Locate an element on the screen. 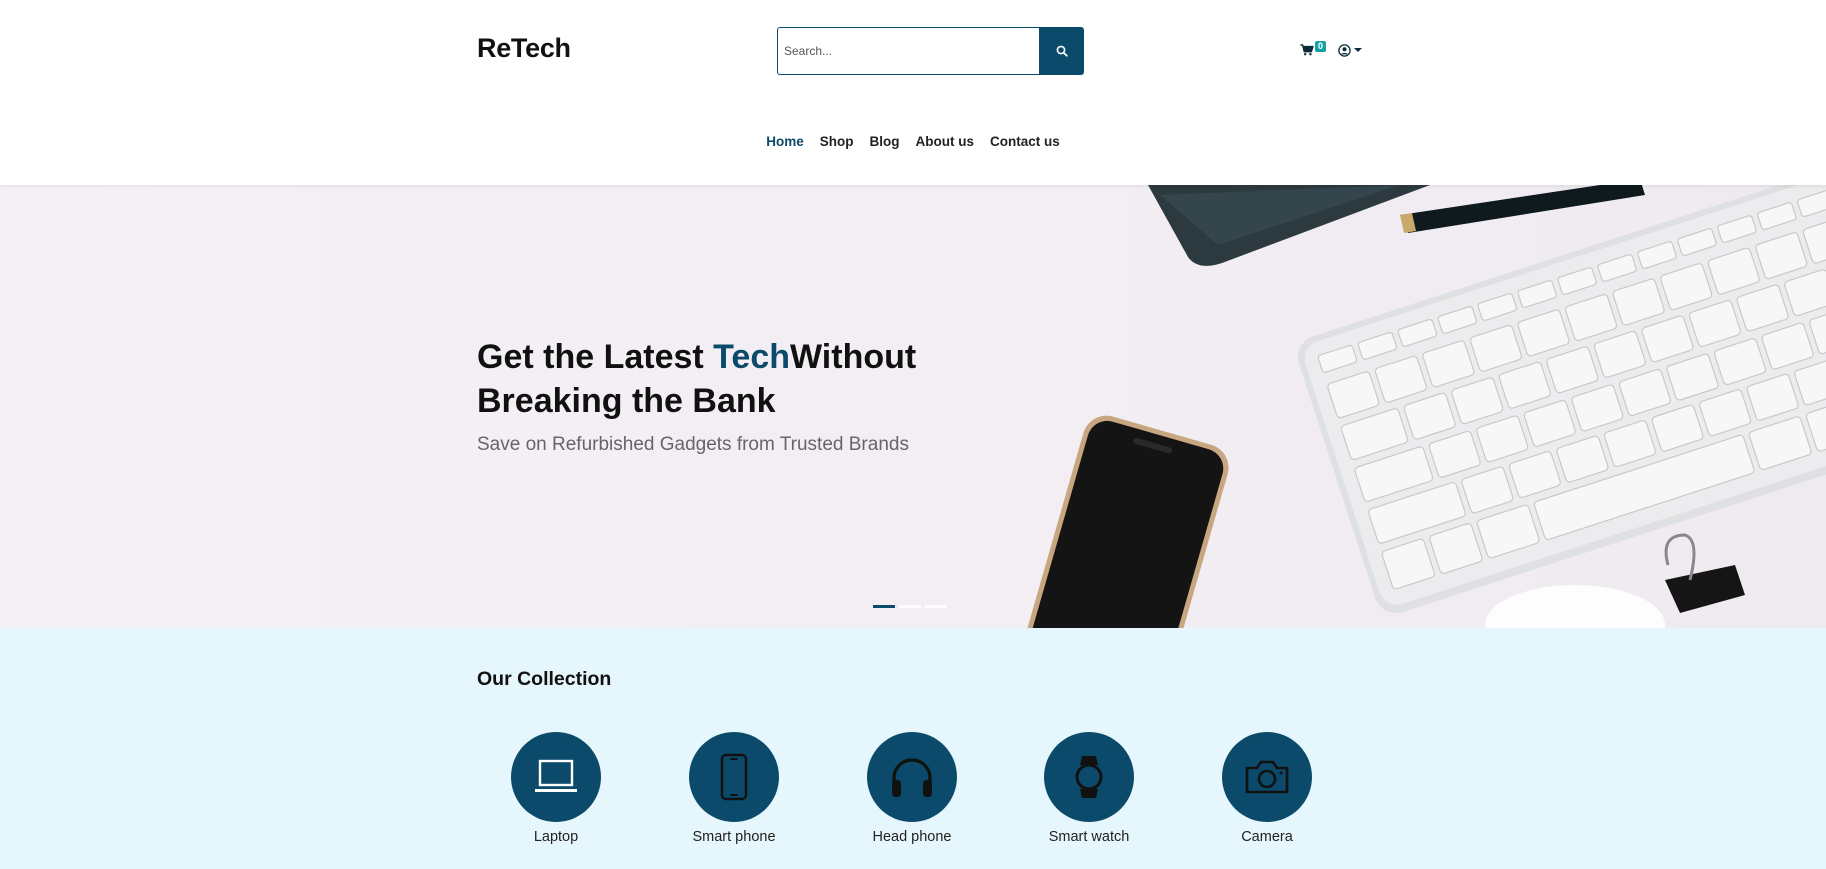  headphones-icon is located at coordinates (912, 777).